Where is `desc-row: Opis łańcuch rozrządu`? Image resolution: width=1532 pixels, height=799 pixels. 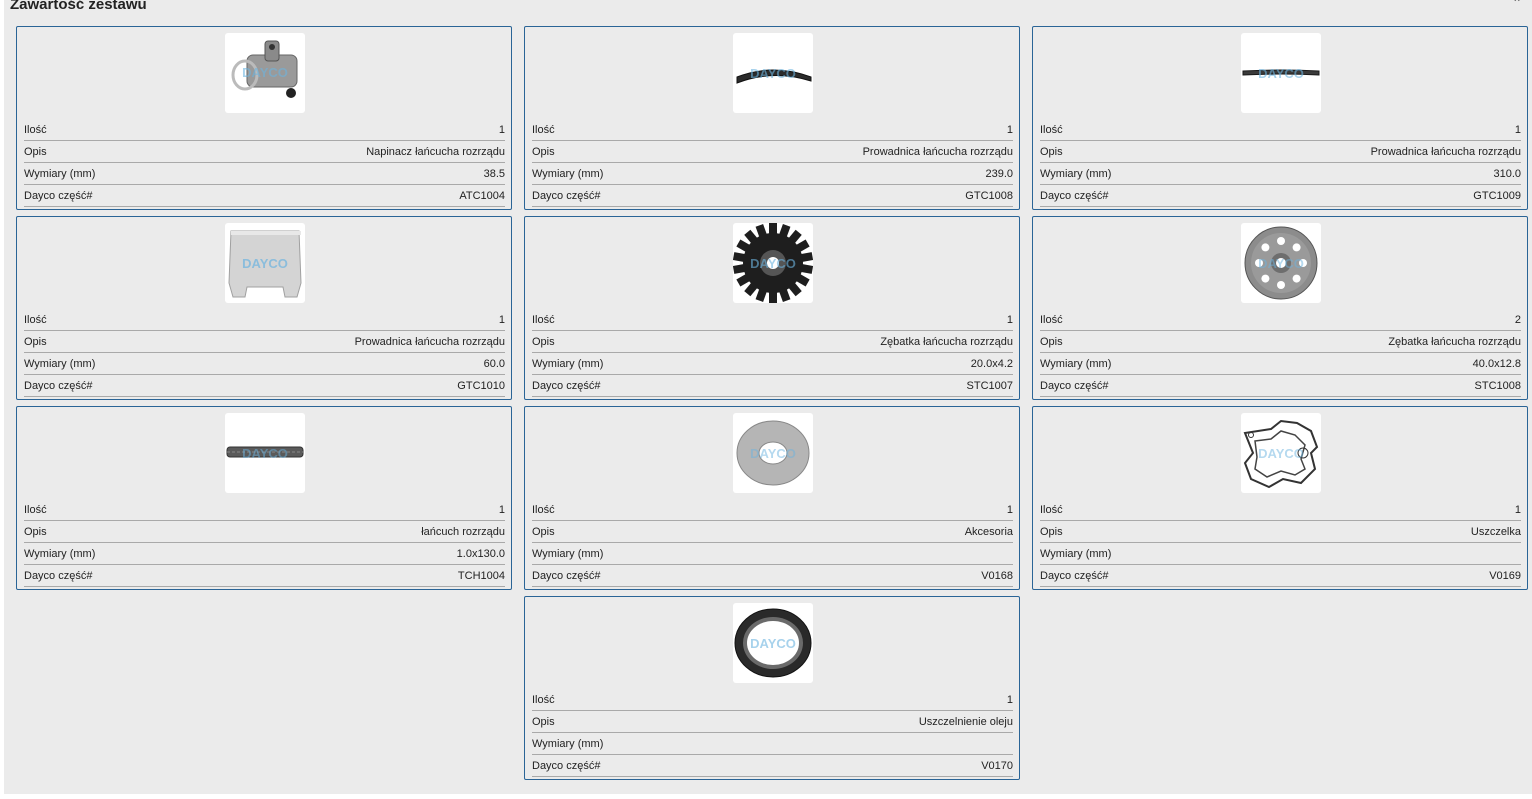 desc-row: Opis łańcuch rozrządu is located at coordinates (264, 532).